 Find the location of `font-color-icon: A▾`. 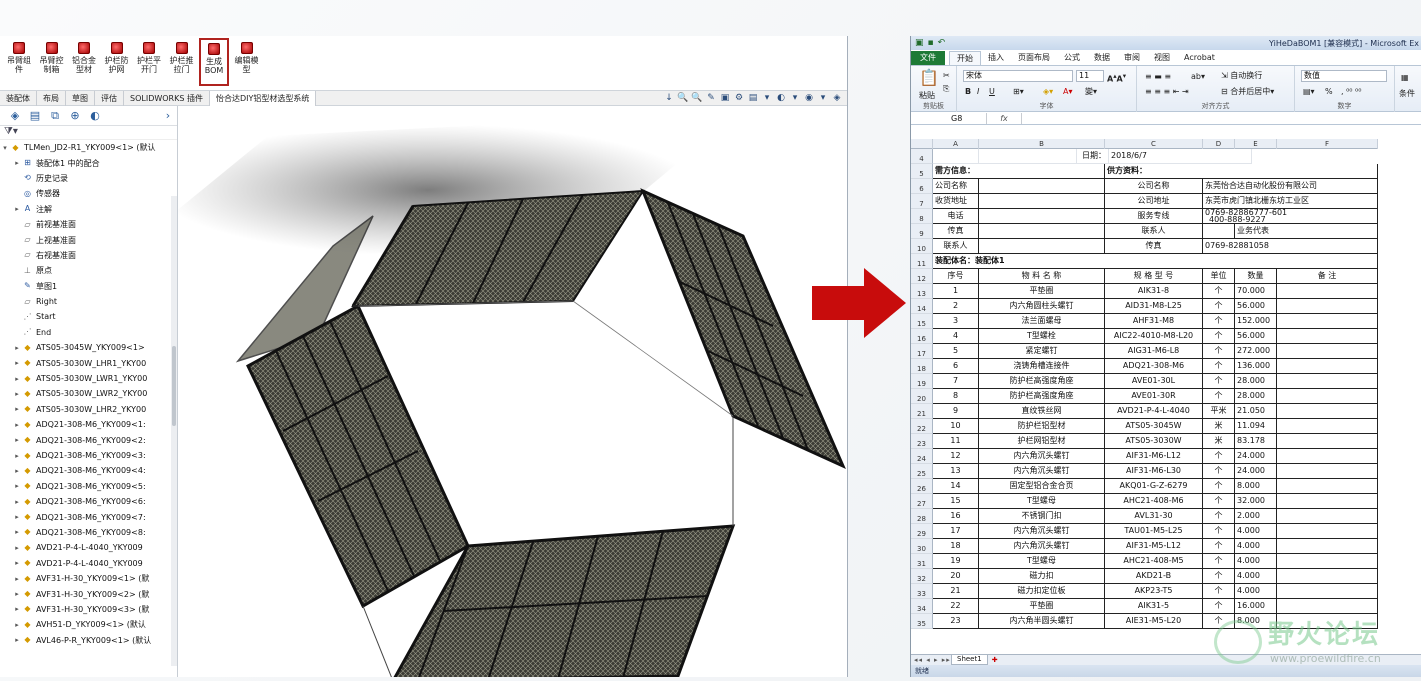

font-color-icon: A▾ is located at coordinates (1068, 91).